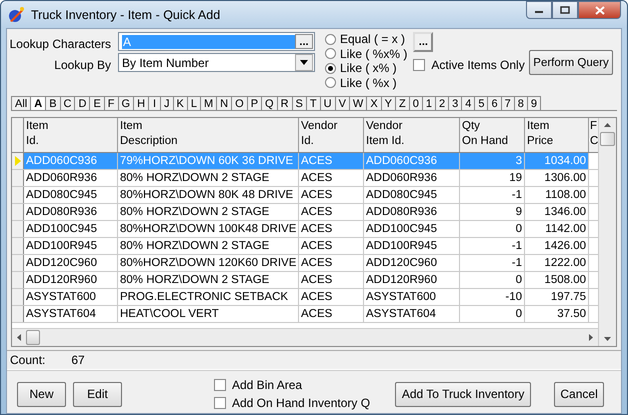  I want to click on app-icon, so click(16, 15).